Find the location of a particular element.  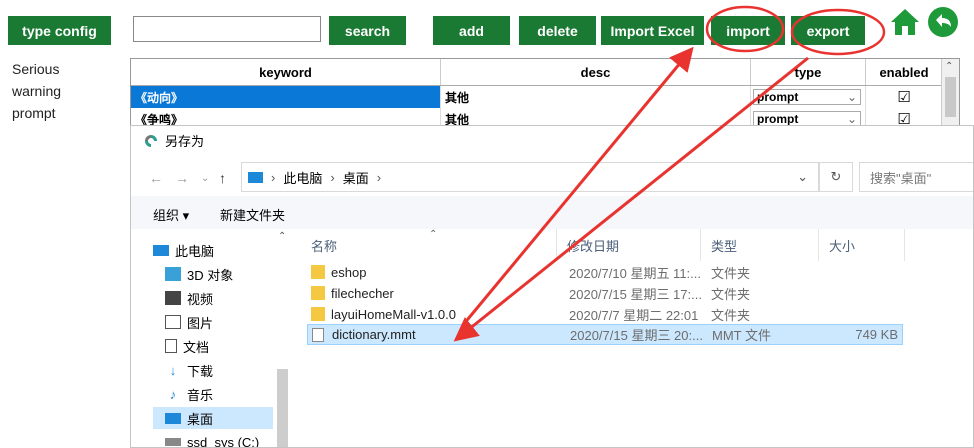

type-select: prompt ⌄ is located at coordinates (807, 97).